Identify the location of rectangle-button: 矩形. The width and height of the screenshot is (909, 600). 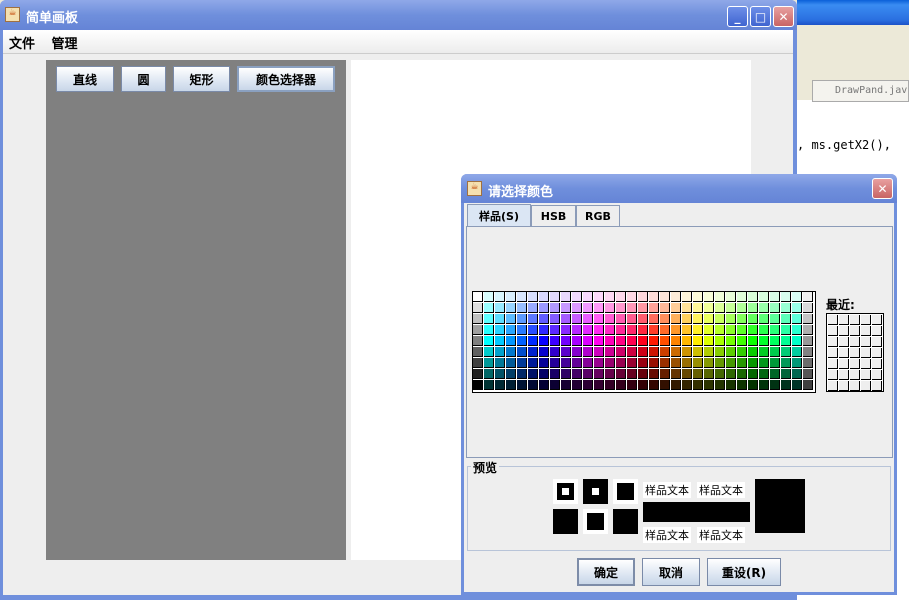
(201, 79).